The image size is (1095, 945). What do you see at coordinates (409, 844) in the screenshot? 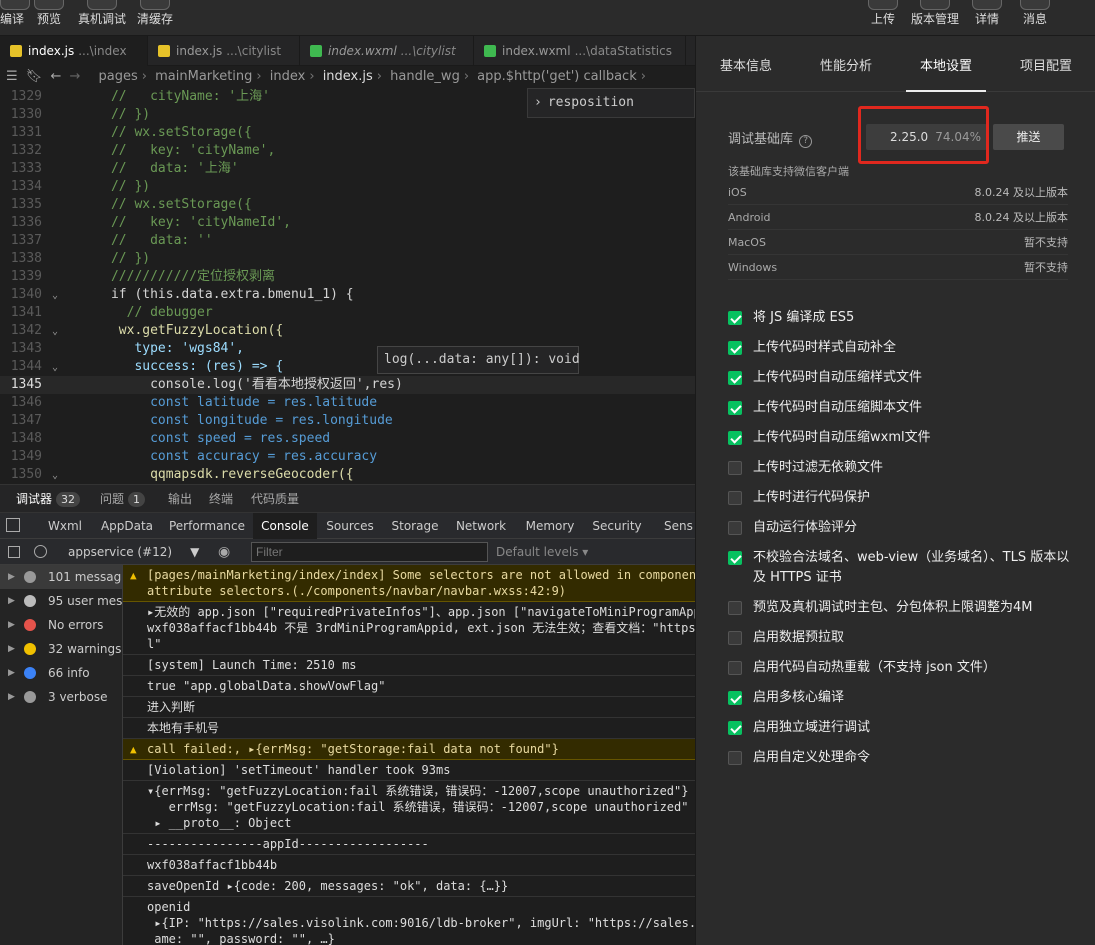
I see `console-log-entry: ----------------appId------------------` at bounding box center [409, 844].